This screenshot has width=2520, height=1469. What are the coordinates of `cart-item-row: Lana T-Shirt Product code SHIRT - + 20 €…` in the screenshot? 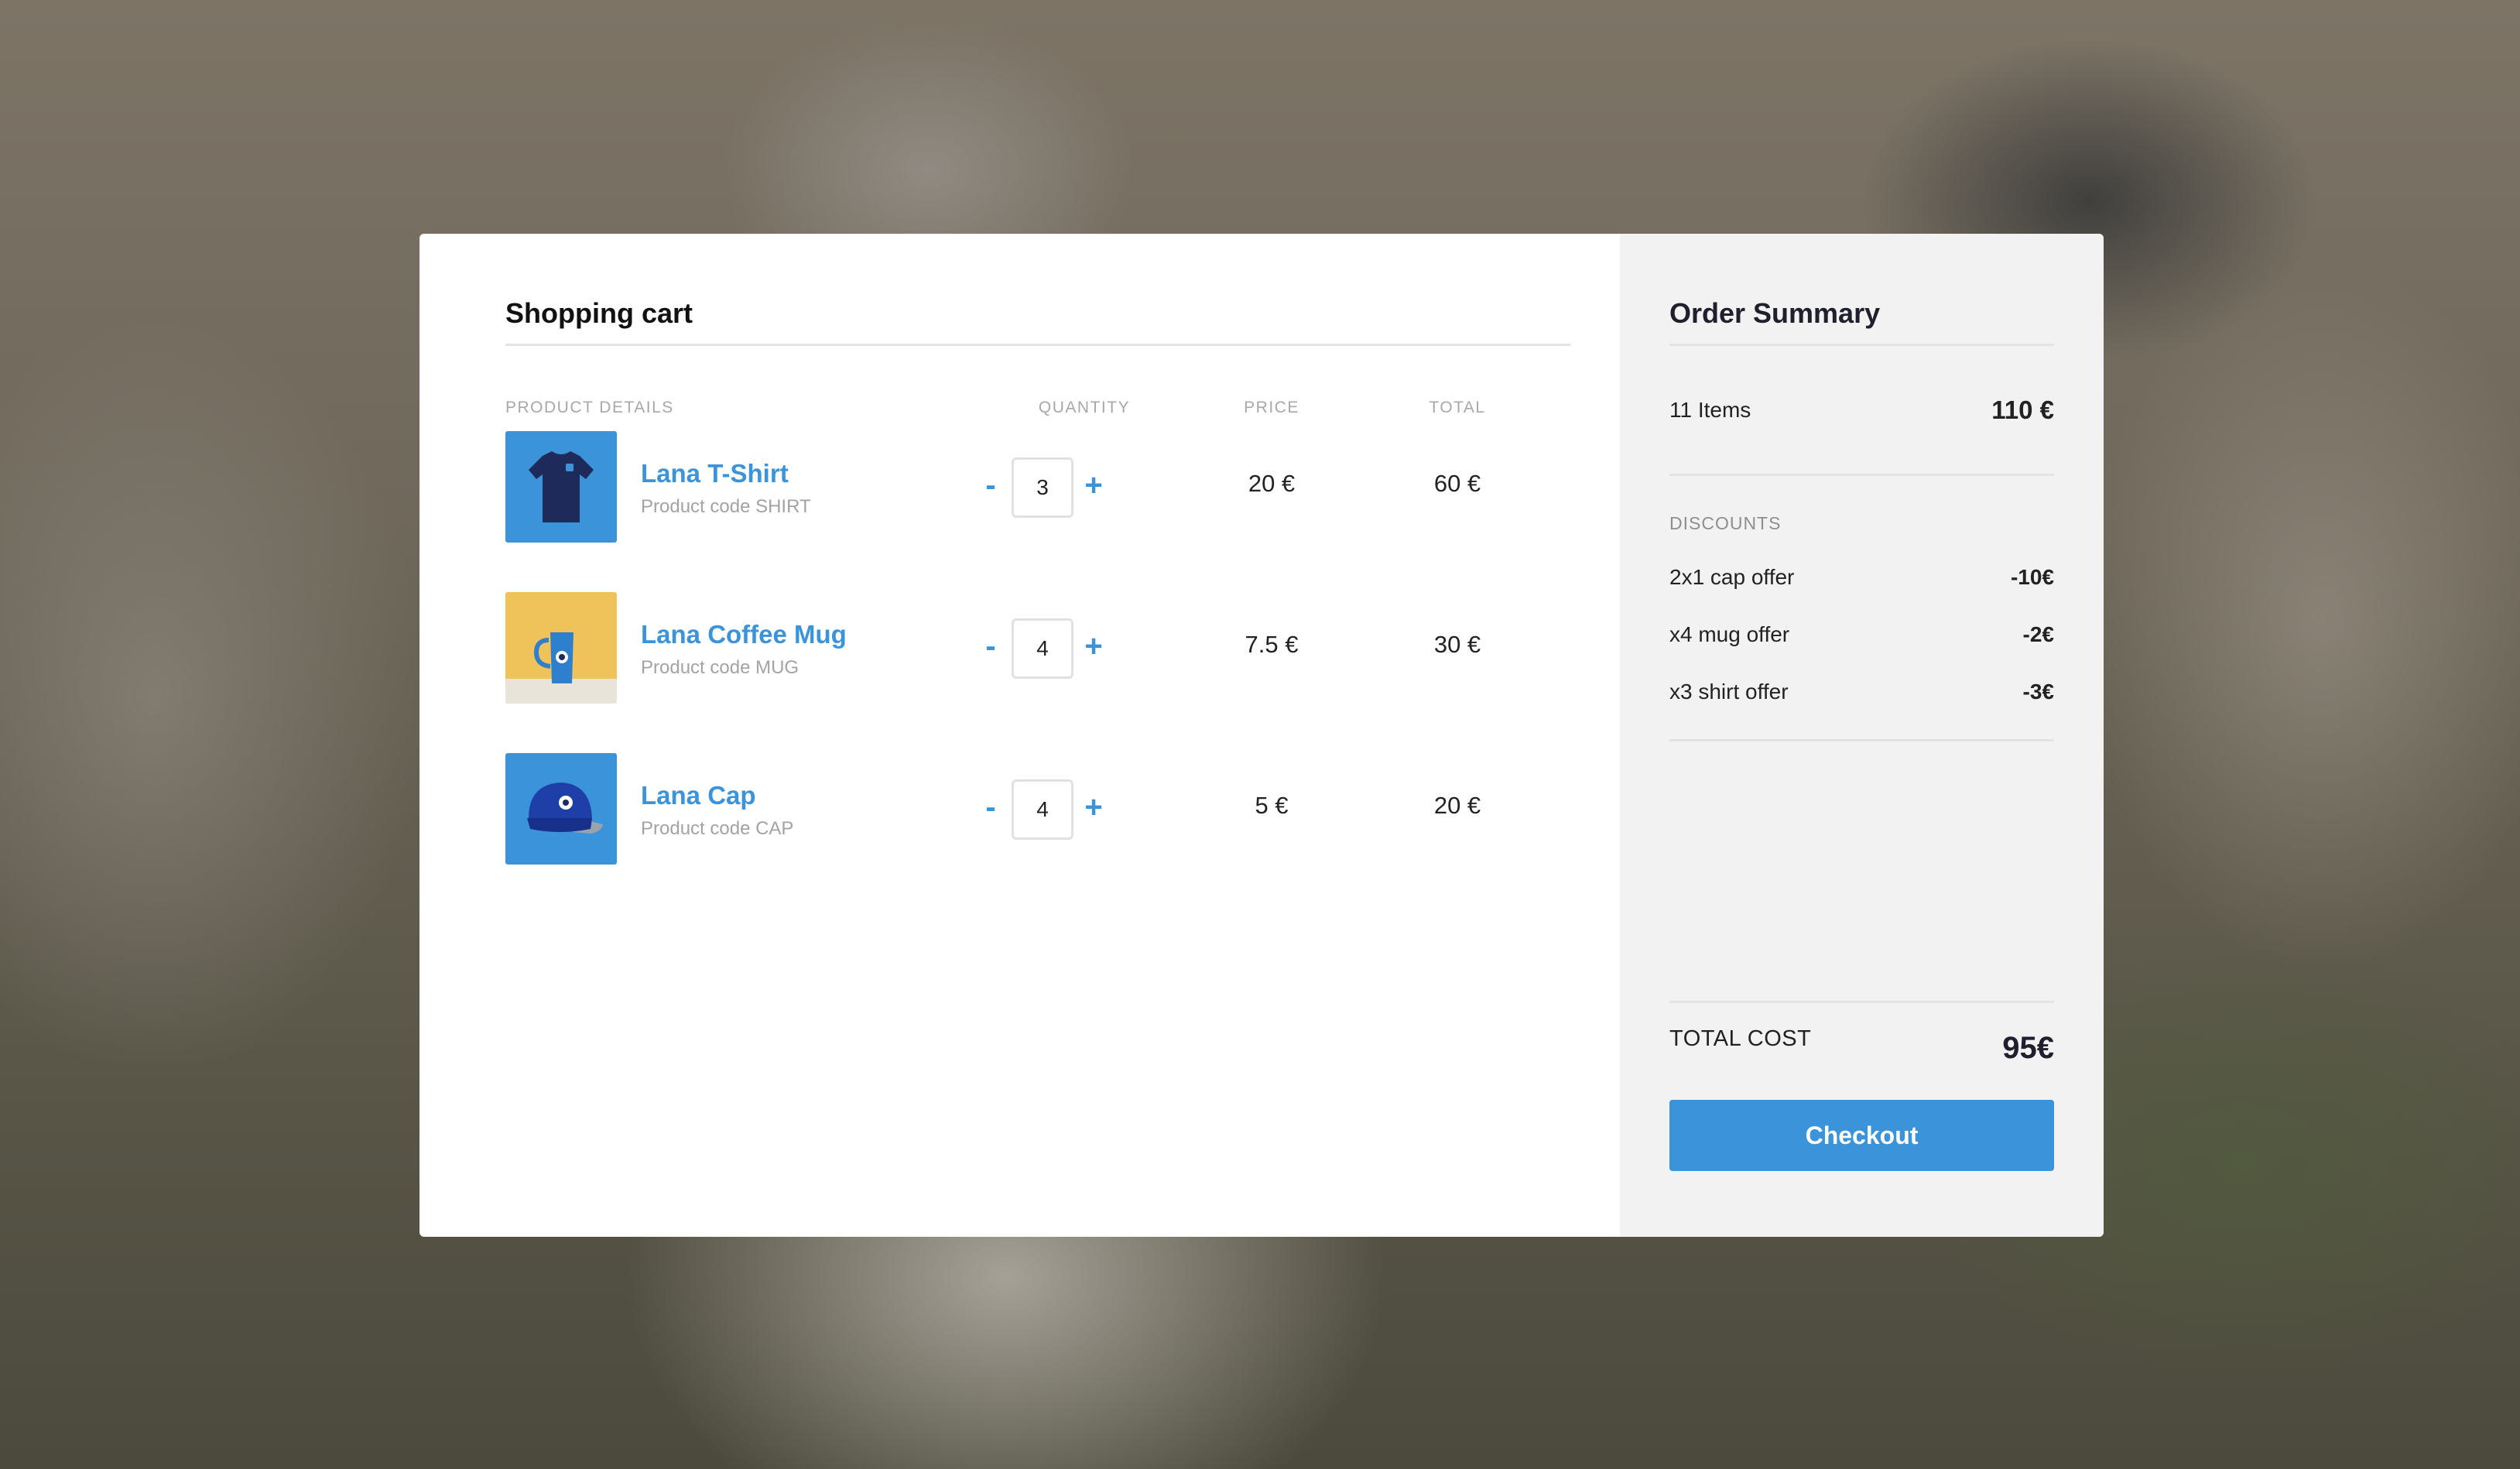 It's located at (1037, 511).